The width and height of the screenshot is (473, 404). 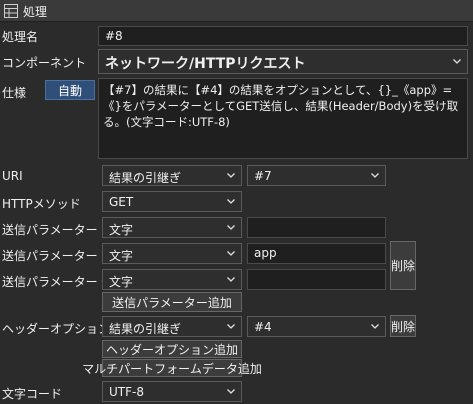 What do you see at coordinates (121, 202) in the screenshot?
I see `http-method-value: GET` at bounding box center [121, 202].